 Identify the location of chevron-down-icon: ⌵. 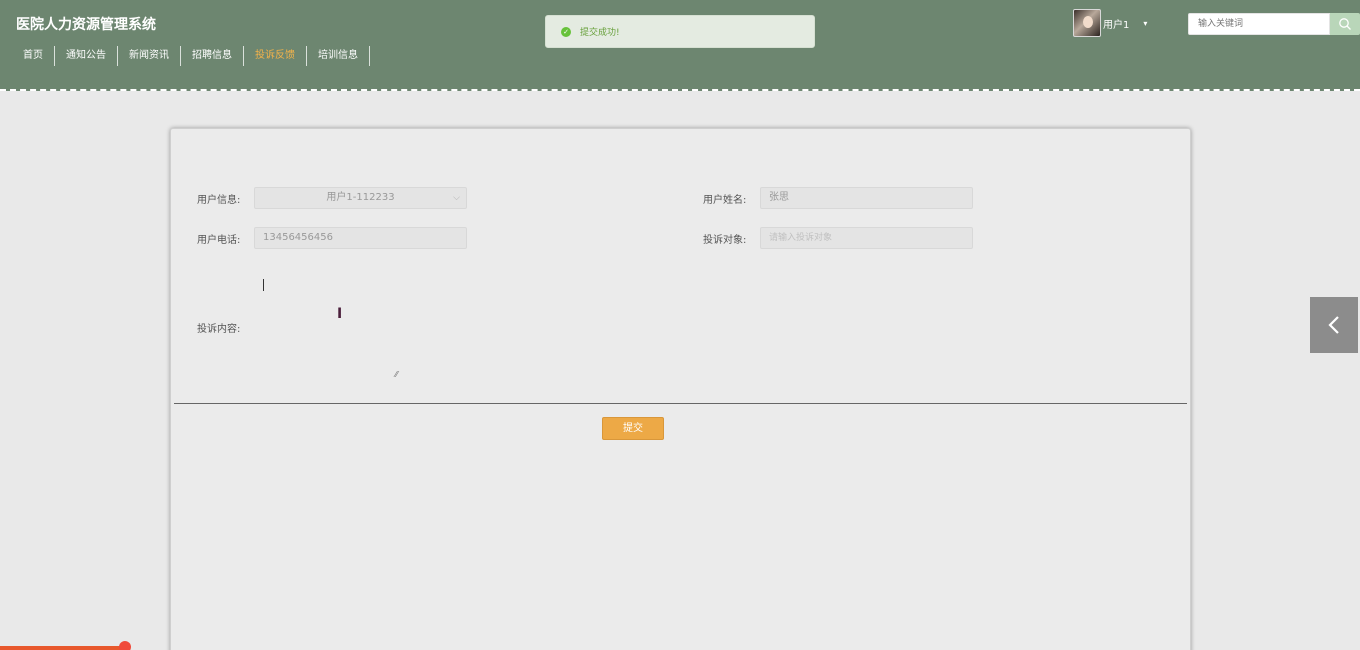
(456, 198).